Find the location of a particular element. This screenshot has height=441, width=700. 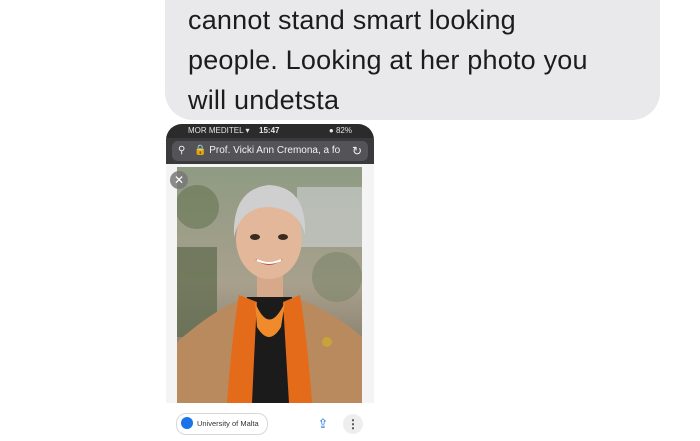

carrier-label: MOR MEDITEL ▾ is located at coordinates (219, 130).